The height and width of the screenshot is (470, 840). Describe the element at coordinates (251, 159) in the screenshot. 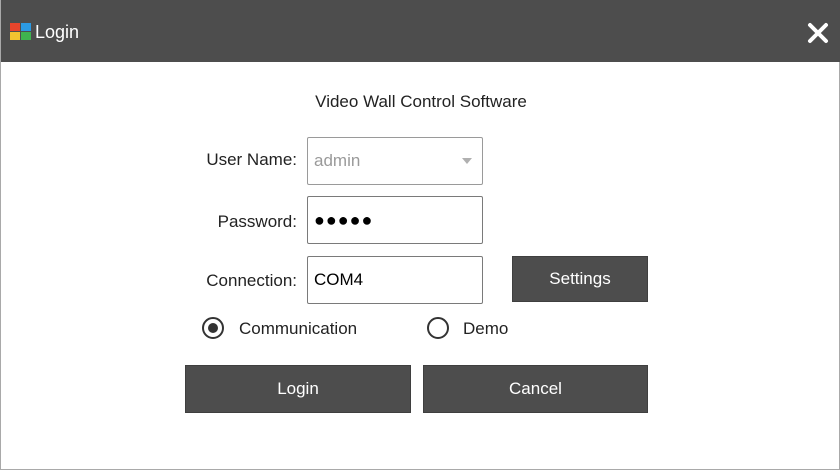

I see `username-label: User Name:` at that location.